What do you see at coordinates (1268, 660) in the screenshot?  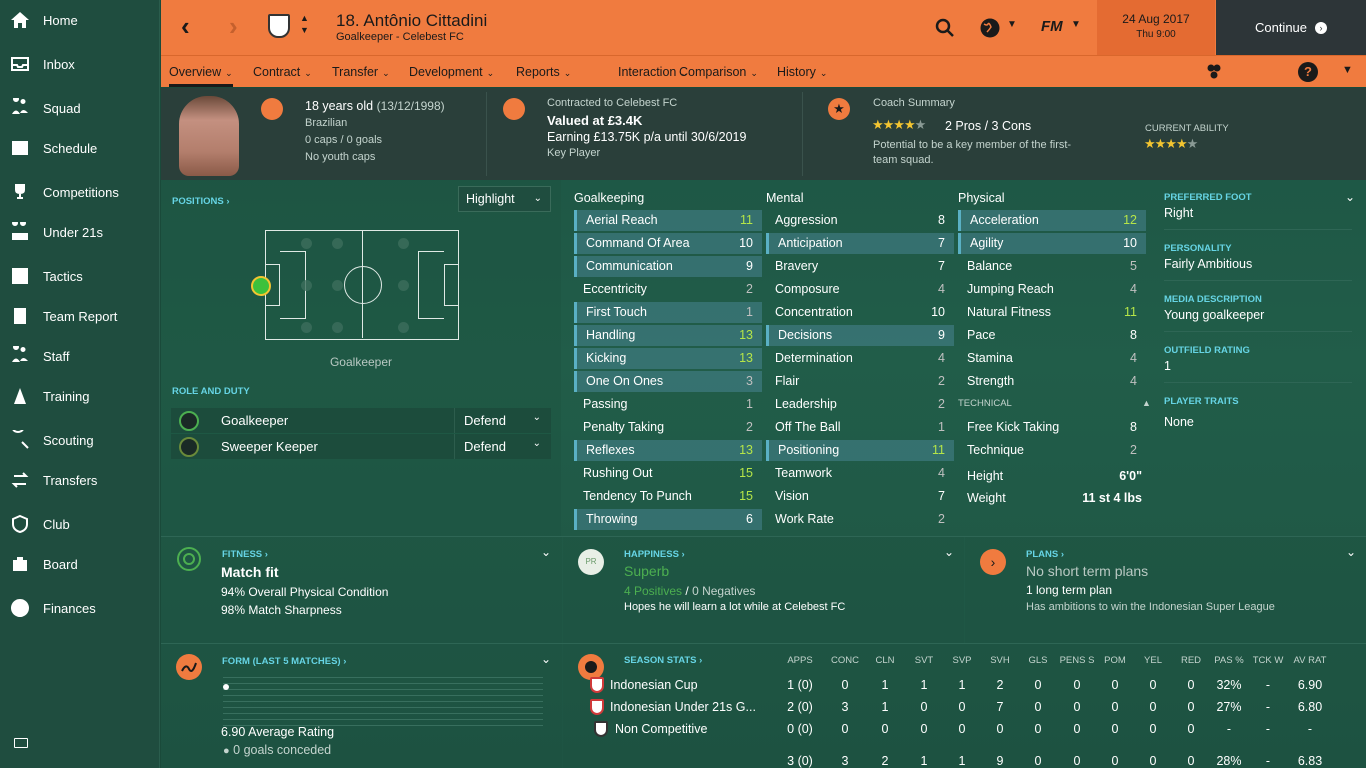 I see `stat-header: TCK W` at bounding box center [1268, 660].